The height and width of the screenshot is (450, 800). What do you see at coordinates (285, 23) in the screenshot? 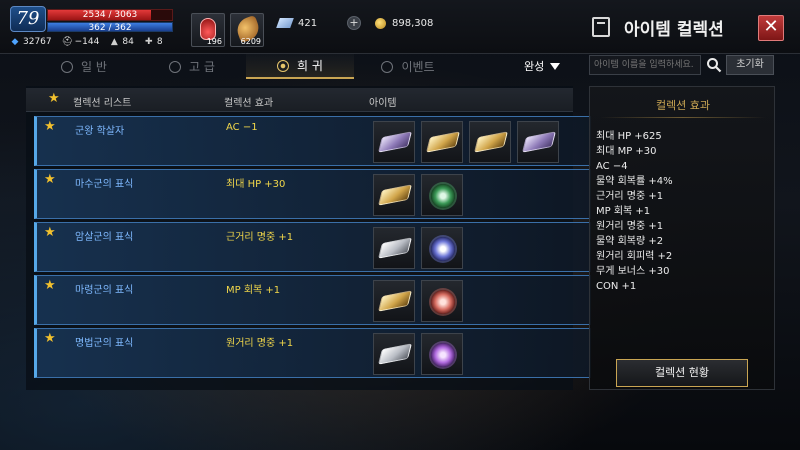
I see `diamond-icon` at bounding box center [285, 23].